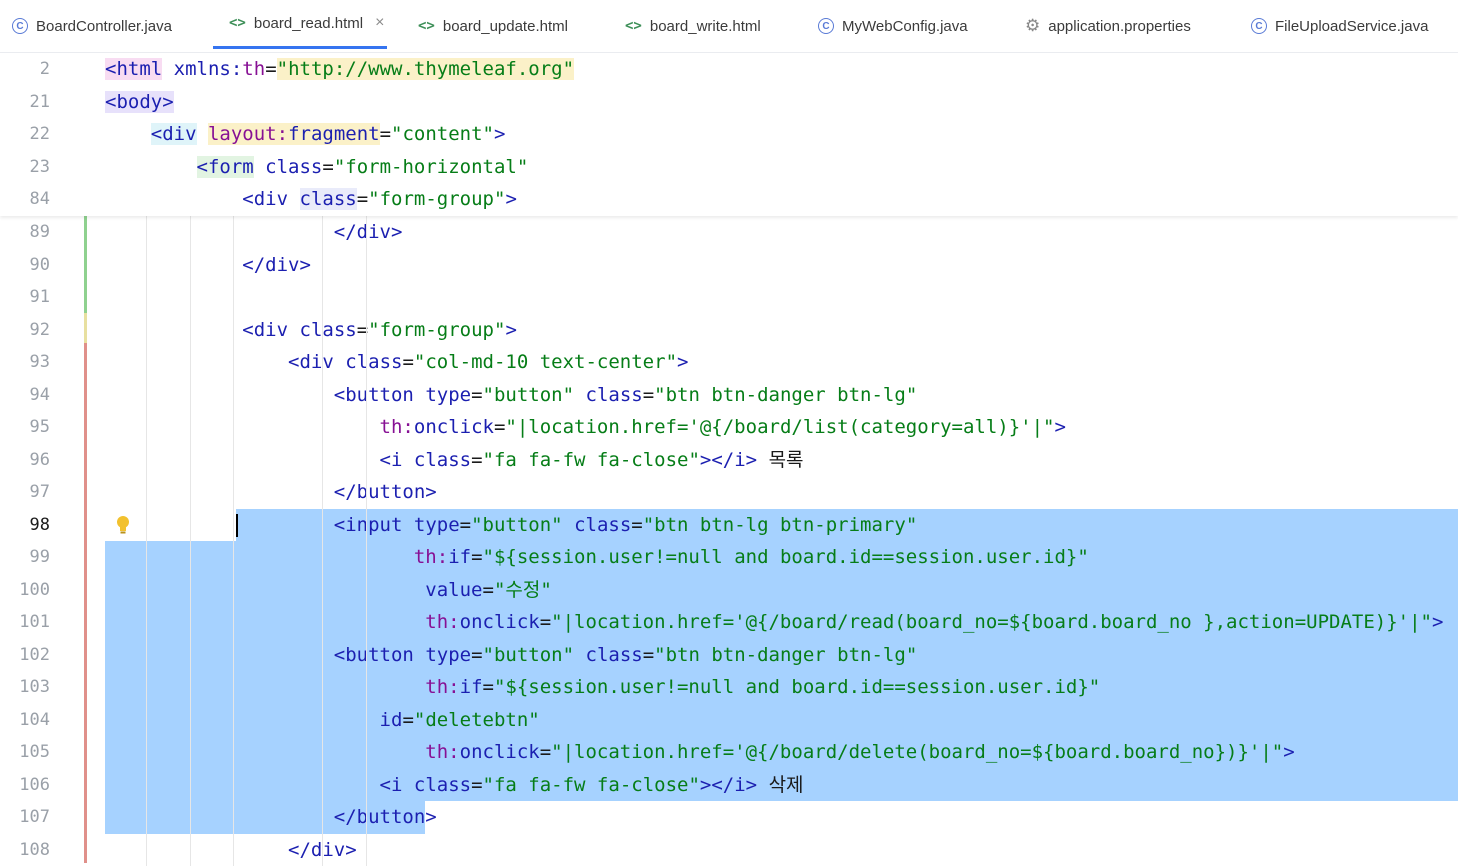  Describe the element at coordinates (104, 26) in the screenshot. I see `tab-label: BoardController.java` at that location.